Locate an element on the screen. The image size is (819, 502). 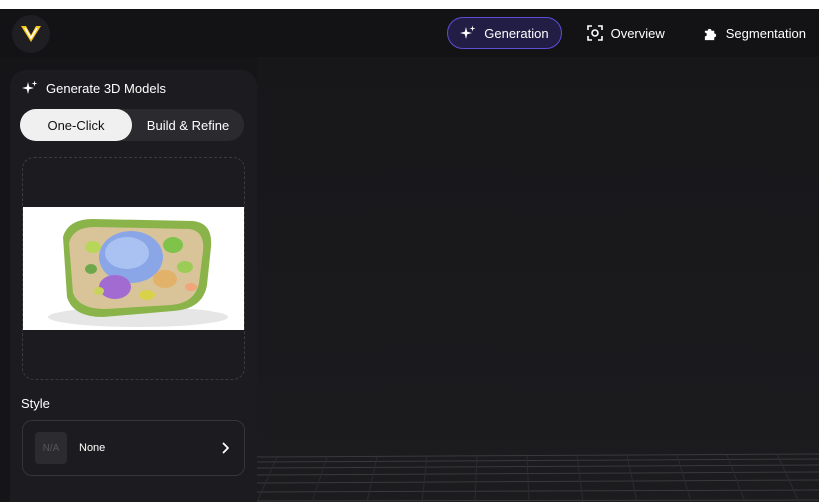
plant-cell-image is located at coordinates (133, 268).